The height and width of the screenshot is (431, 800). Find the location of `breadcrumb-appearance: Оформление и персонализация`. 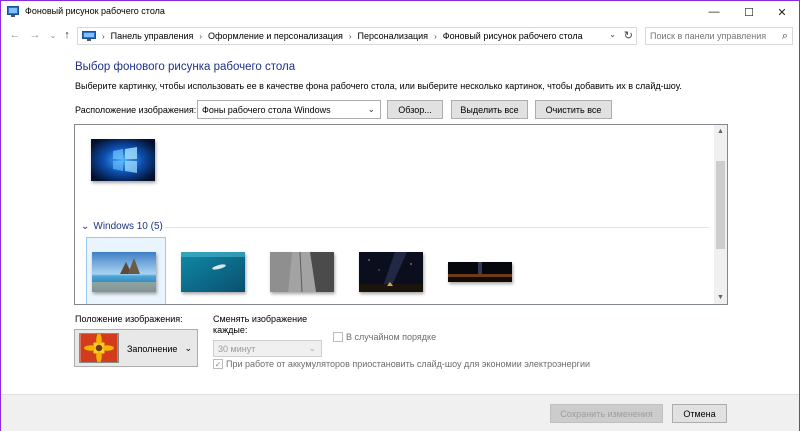

breadcrumb-appearance: Оформление и персонализация is located at coordinates (275, 36).